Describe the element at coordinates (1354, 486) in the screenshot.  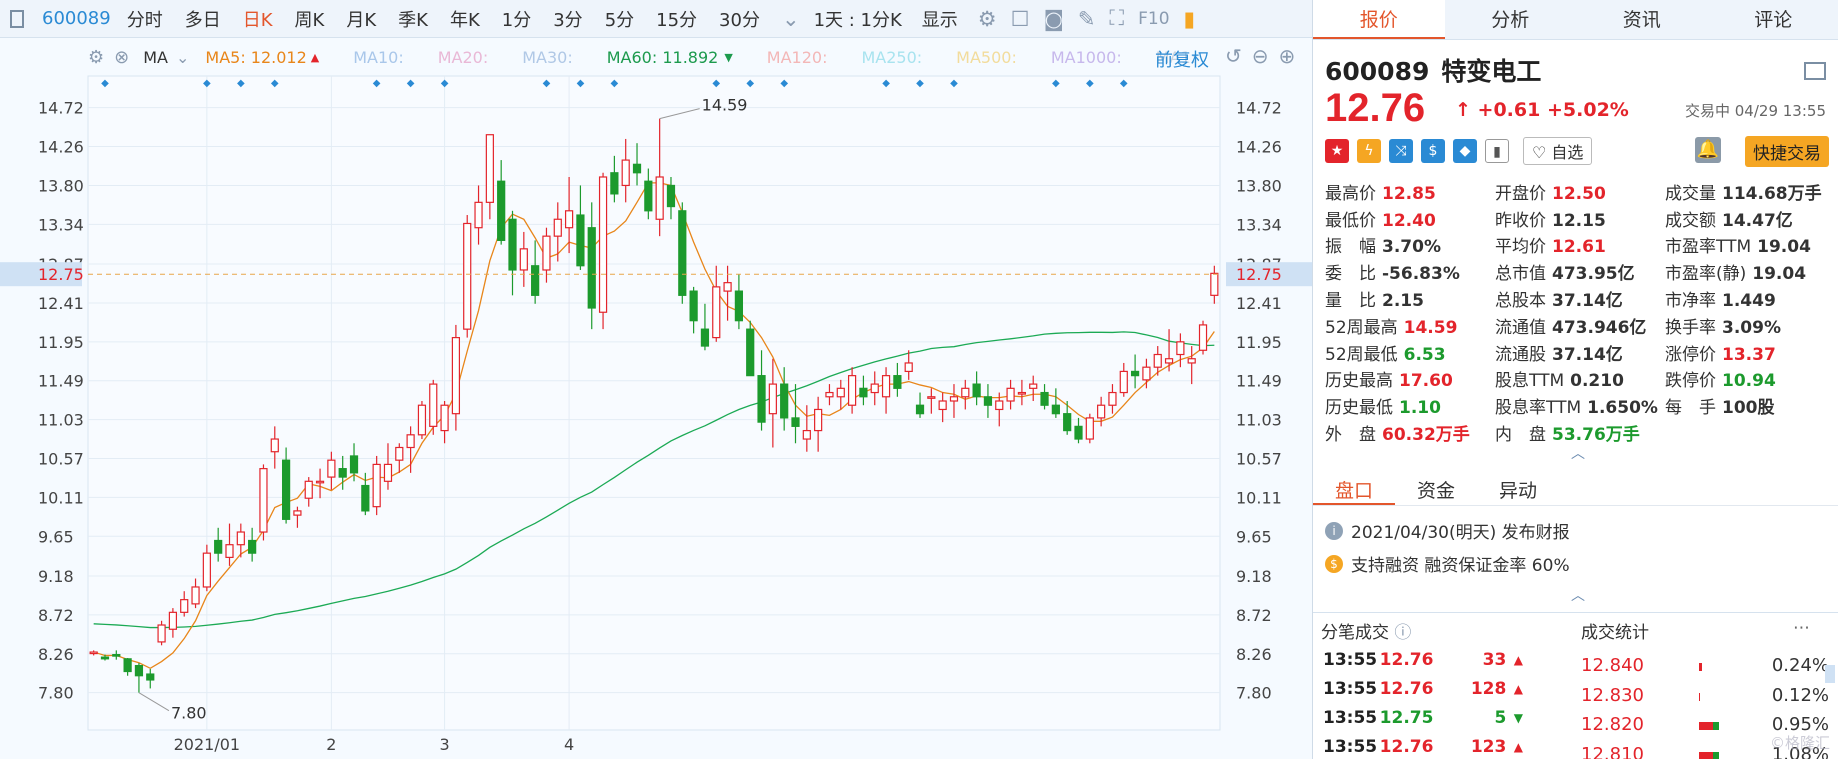
I see `detail-tab: 盘口` at that location.